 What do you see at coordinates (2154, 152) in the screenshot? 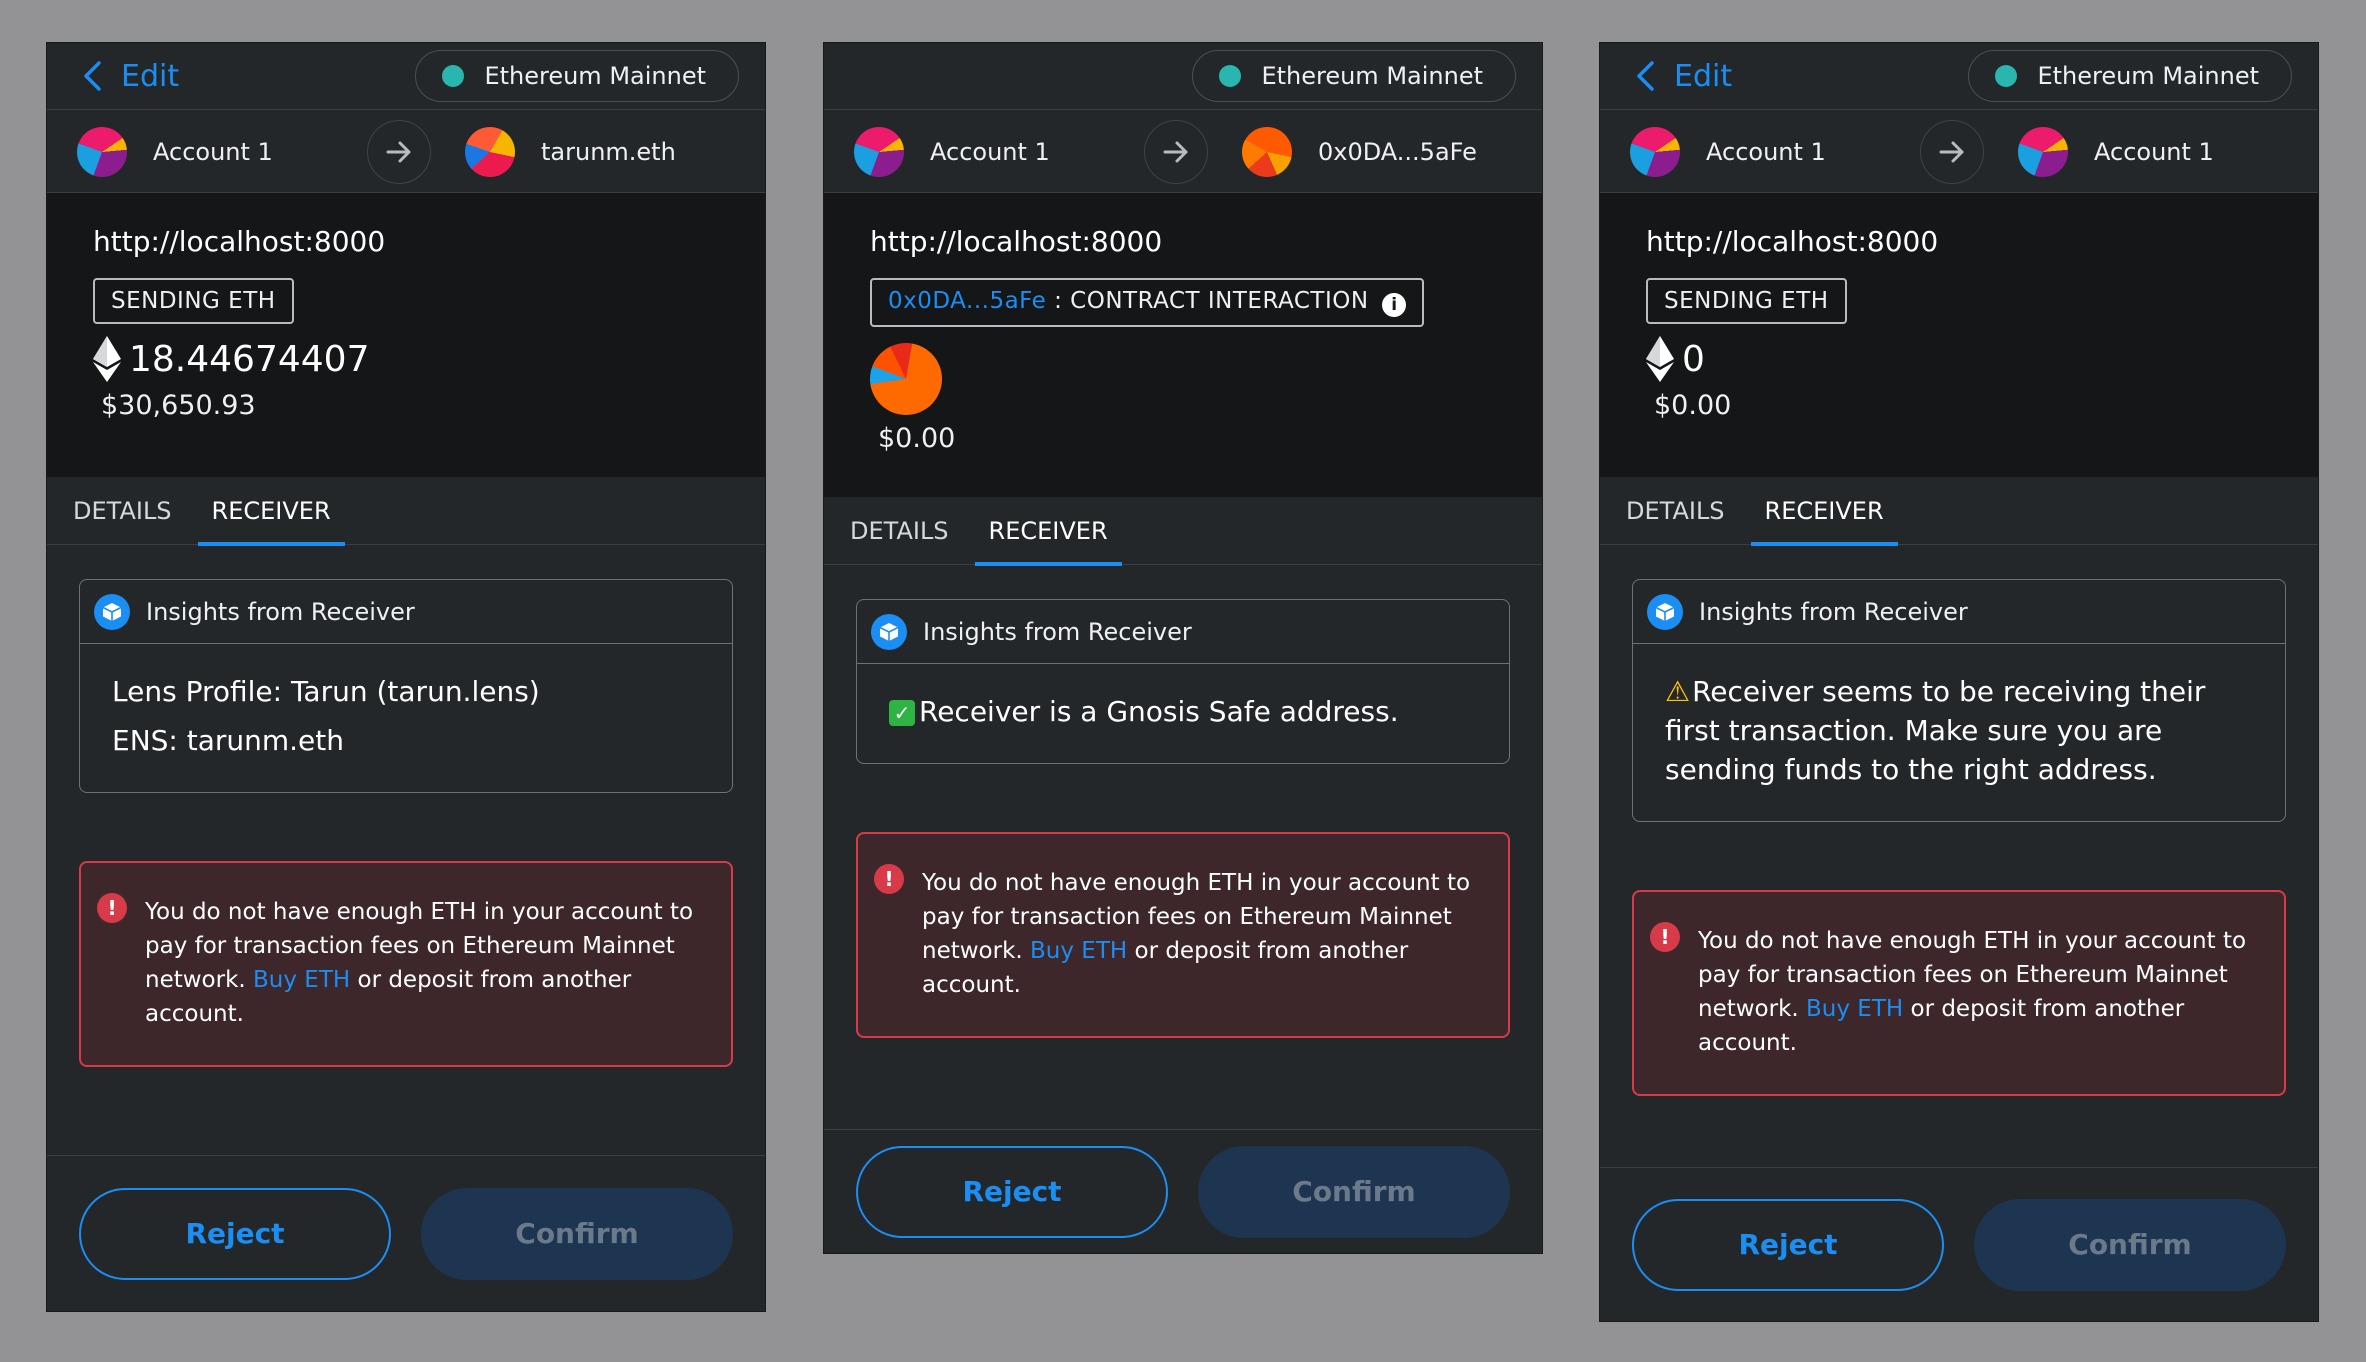
I see `receiver-name: Account 1` at bounding box center [2154, 152].